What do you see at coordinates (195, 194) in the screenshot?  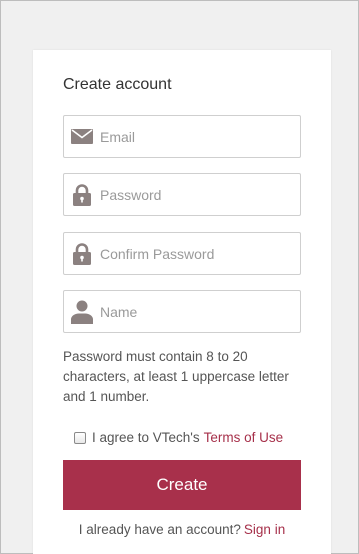 I see `password-input` at bounding box center [195, 194].